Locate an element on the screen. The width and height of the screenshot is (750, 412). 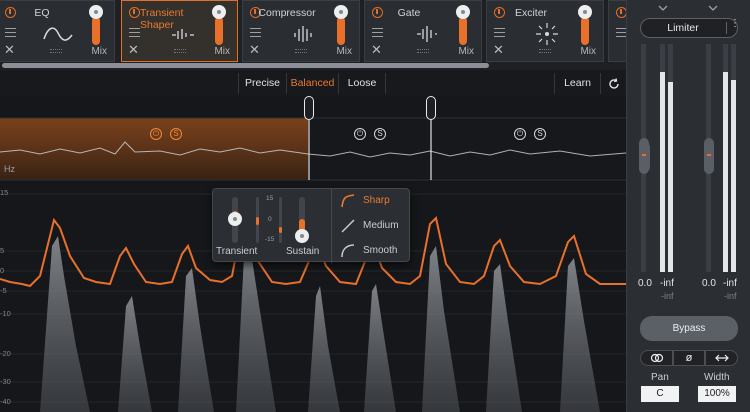
swap-channels-button is located at coordinates (721, 358).